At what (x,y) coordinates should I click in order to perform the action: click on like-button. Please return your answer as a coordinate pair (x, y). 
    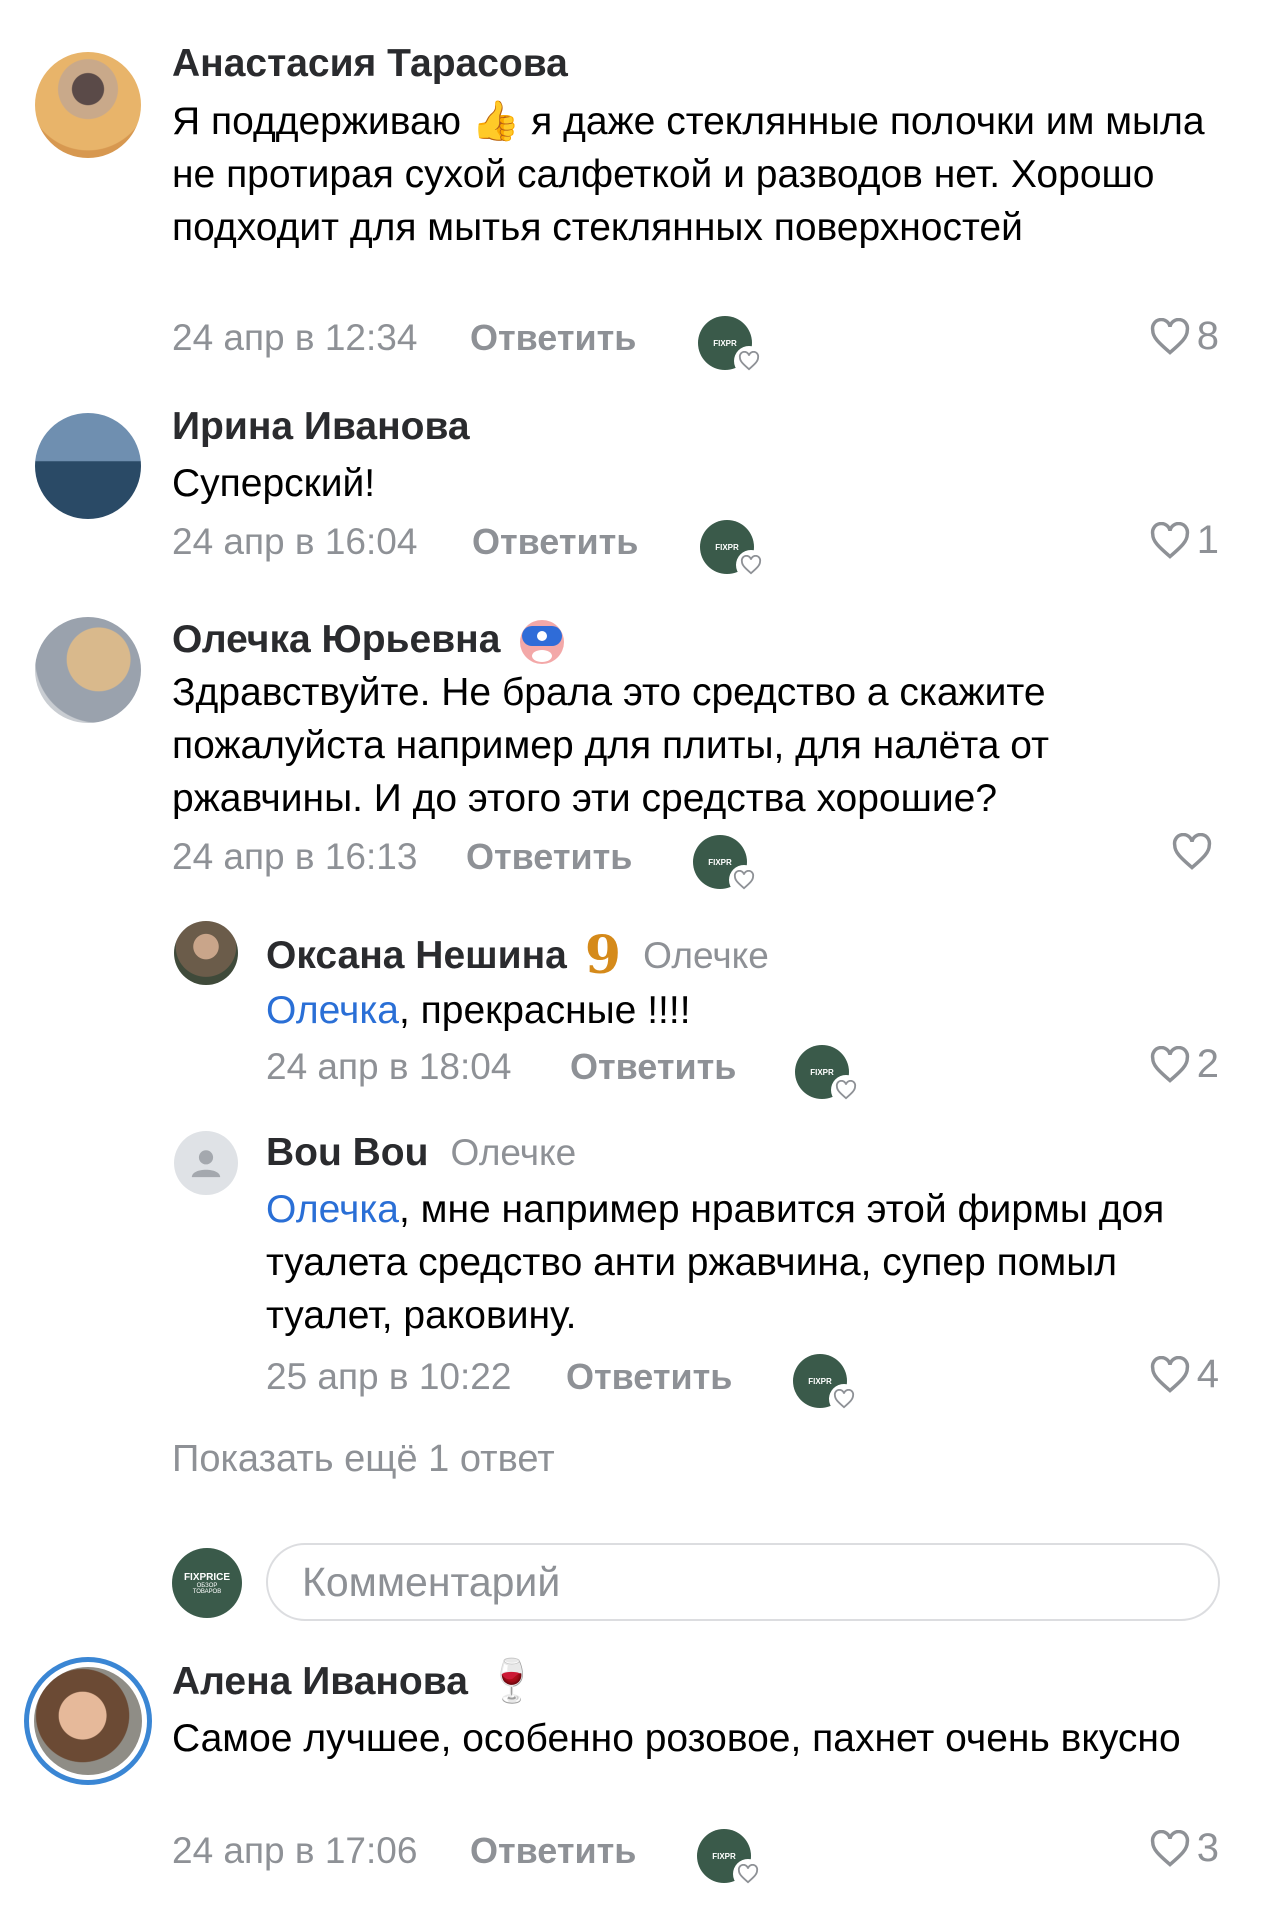
    Looking at the image, I should click on (1195, 852).